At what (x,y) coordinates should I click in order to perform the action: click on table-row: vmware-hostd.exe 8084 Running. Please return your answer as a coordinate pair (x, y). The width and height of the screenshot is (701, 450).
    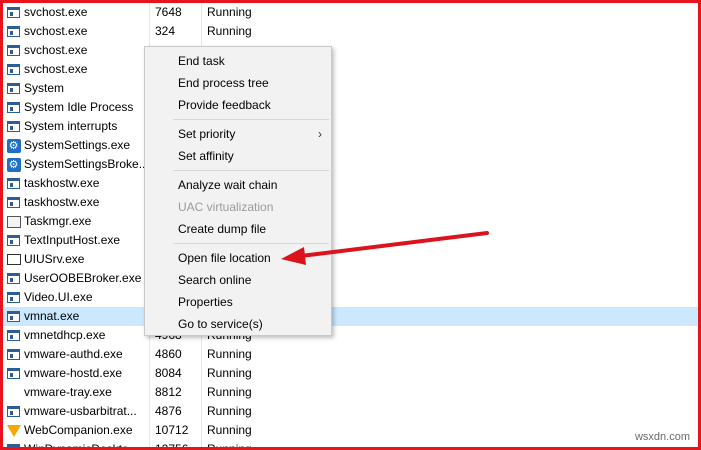
    Looking at the image, I should click on (350, 373).